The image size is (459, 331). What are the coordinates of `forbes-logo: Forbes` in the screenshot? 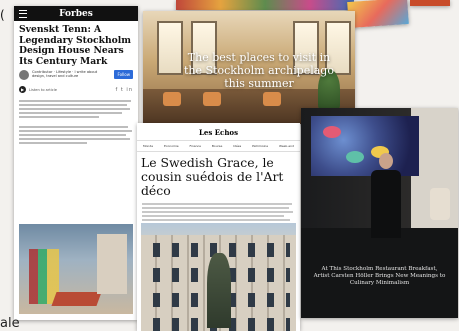 It's located at (76, 14).